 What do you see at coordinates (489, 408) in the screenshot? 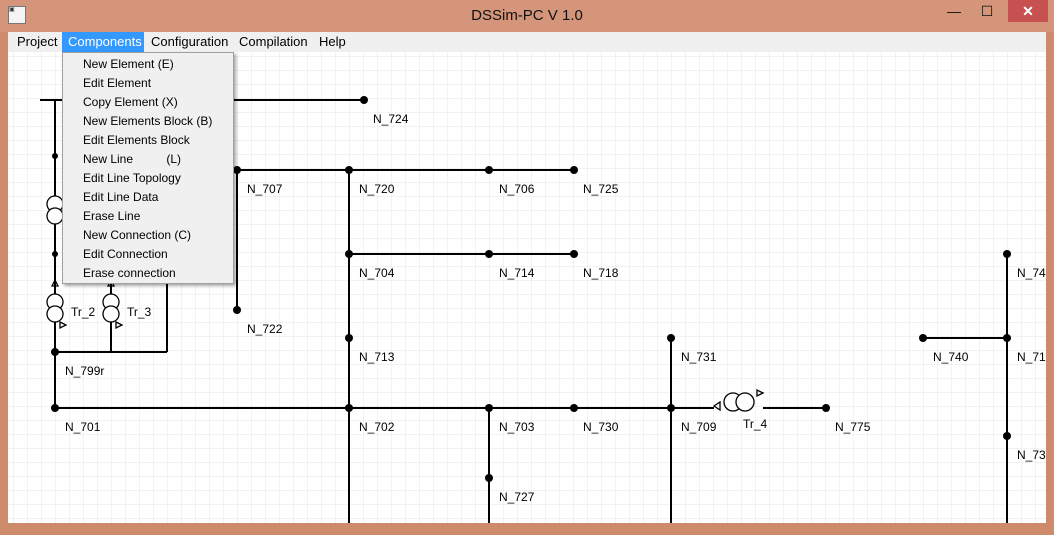
I see `node-n703` at bounding box center [489, 408].